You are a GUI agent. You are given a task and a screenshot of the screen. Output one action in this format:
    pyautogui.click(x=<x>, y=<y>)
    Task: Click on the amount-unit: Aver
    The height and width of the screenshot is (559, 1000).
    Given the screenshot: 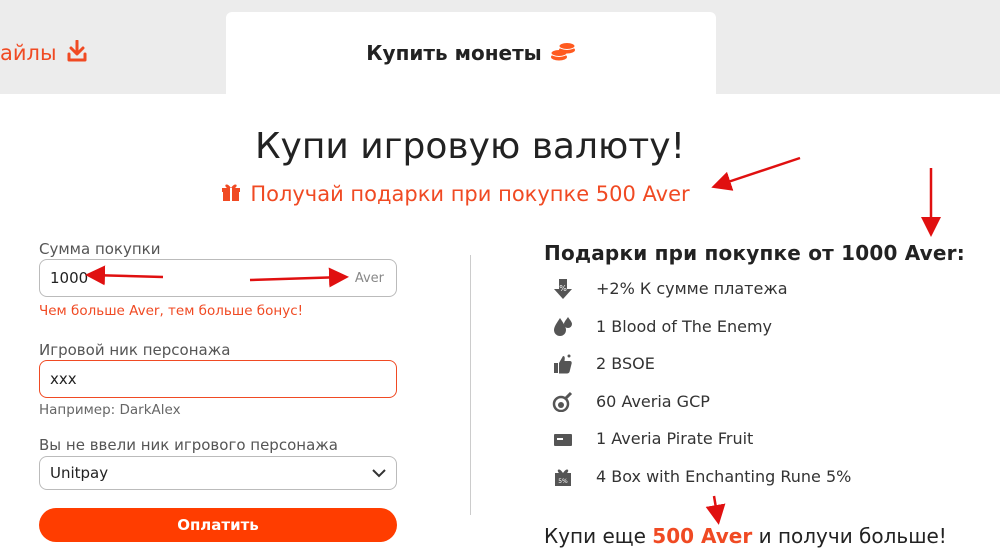 What is the action you would take?
    pyautogui.click(x=369, y=278)
    